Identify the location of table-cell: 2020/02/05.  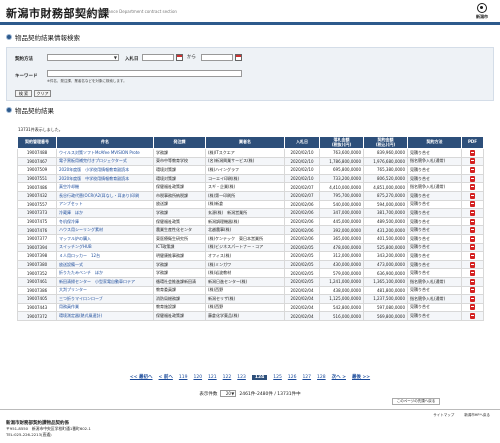
(302, 264).